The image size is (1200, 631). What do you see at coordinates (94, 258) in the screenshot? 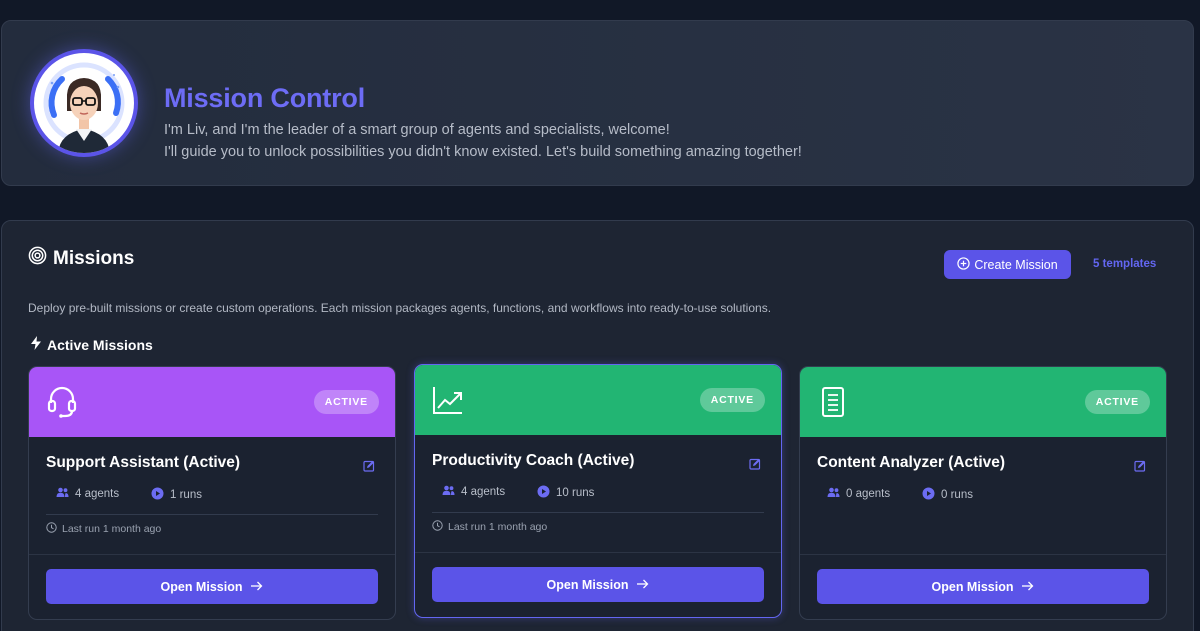
I see `missions-title: Missions` at bounding box center [94, 258].